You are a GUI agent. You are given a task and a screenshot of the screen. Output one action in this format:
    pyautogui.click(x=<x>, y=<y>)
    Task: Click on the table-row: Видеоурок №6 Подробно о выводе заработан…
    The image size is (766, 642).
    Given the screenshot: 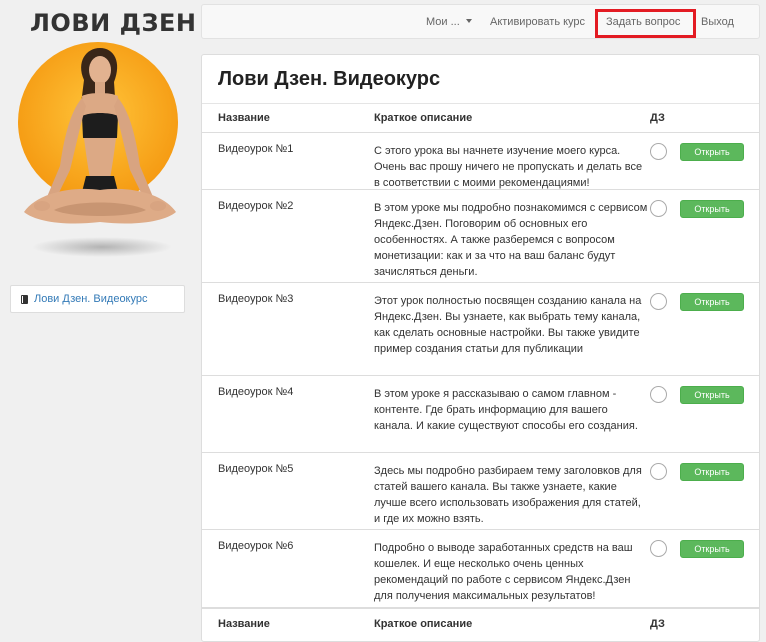 What is the action you would take?
    pyautogui.click(x=480, y=568)
    